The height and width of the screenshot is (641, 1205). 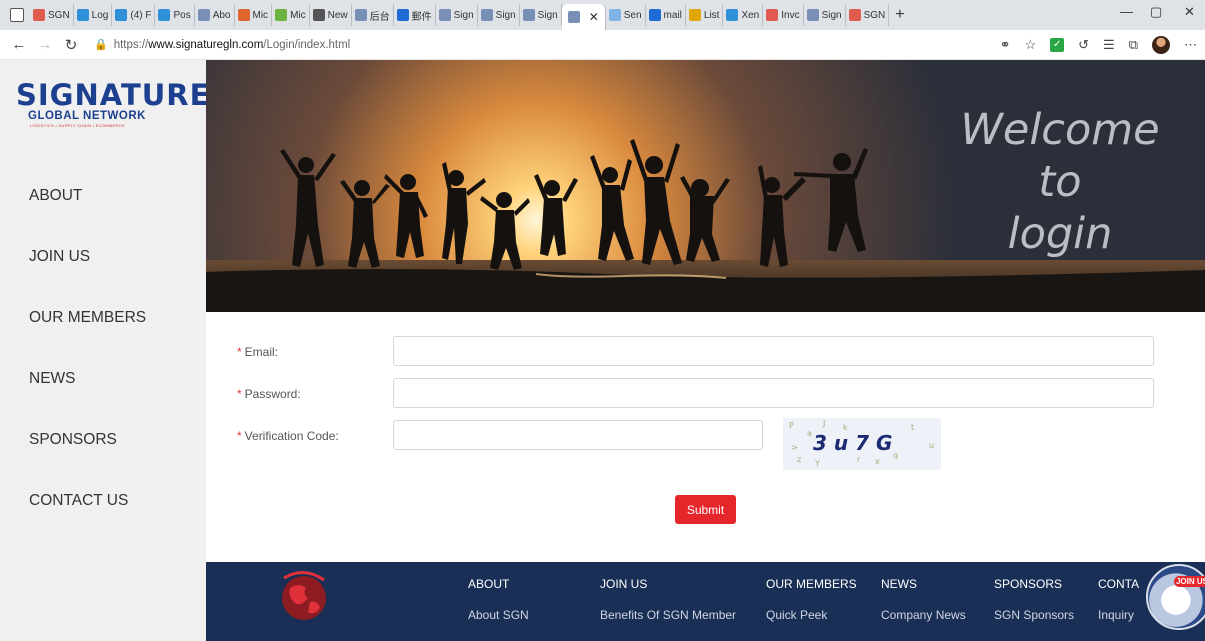 What do you see at coordinates (899, 15) in the screenshot?
I see `new-tab-icon: +` at bounding box center [899, 15].